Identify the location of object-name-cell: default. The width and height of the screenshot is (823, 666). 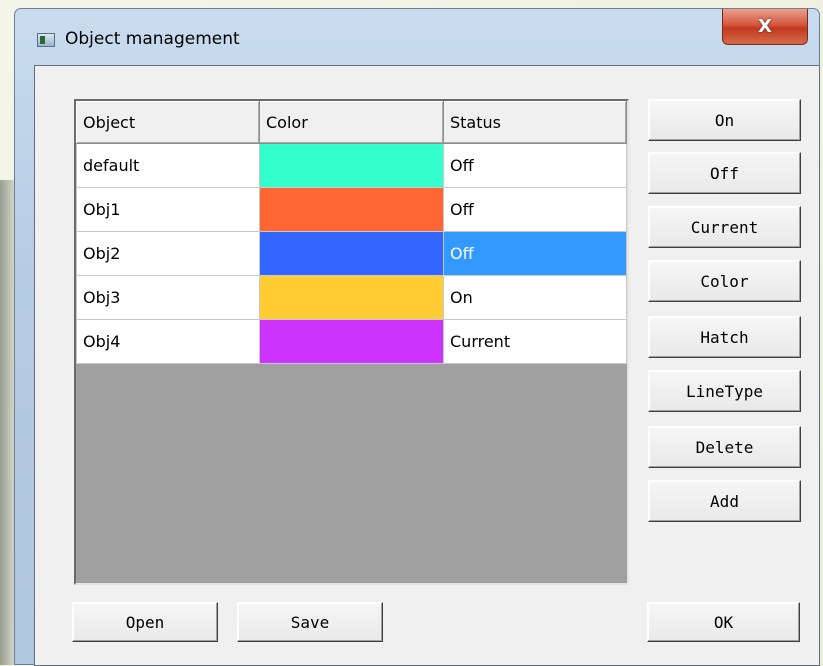
(168, 165).